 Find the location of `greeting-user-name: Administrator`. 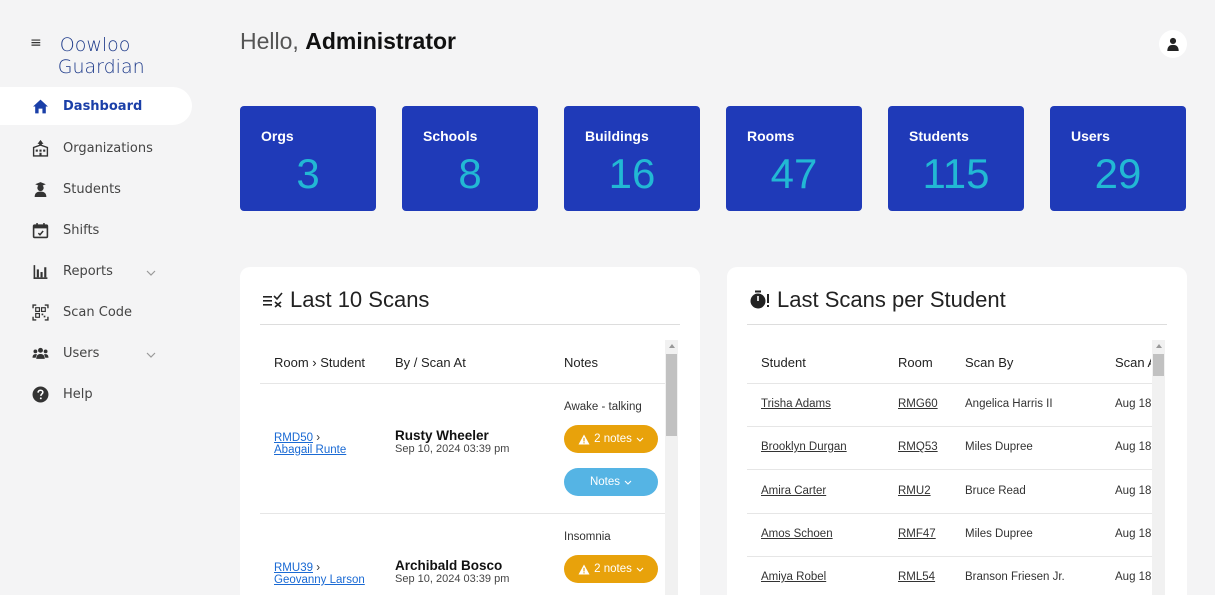

greeting-user-name: Administrator is located at coordinates (380, 41).